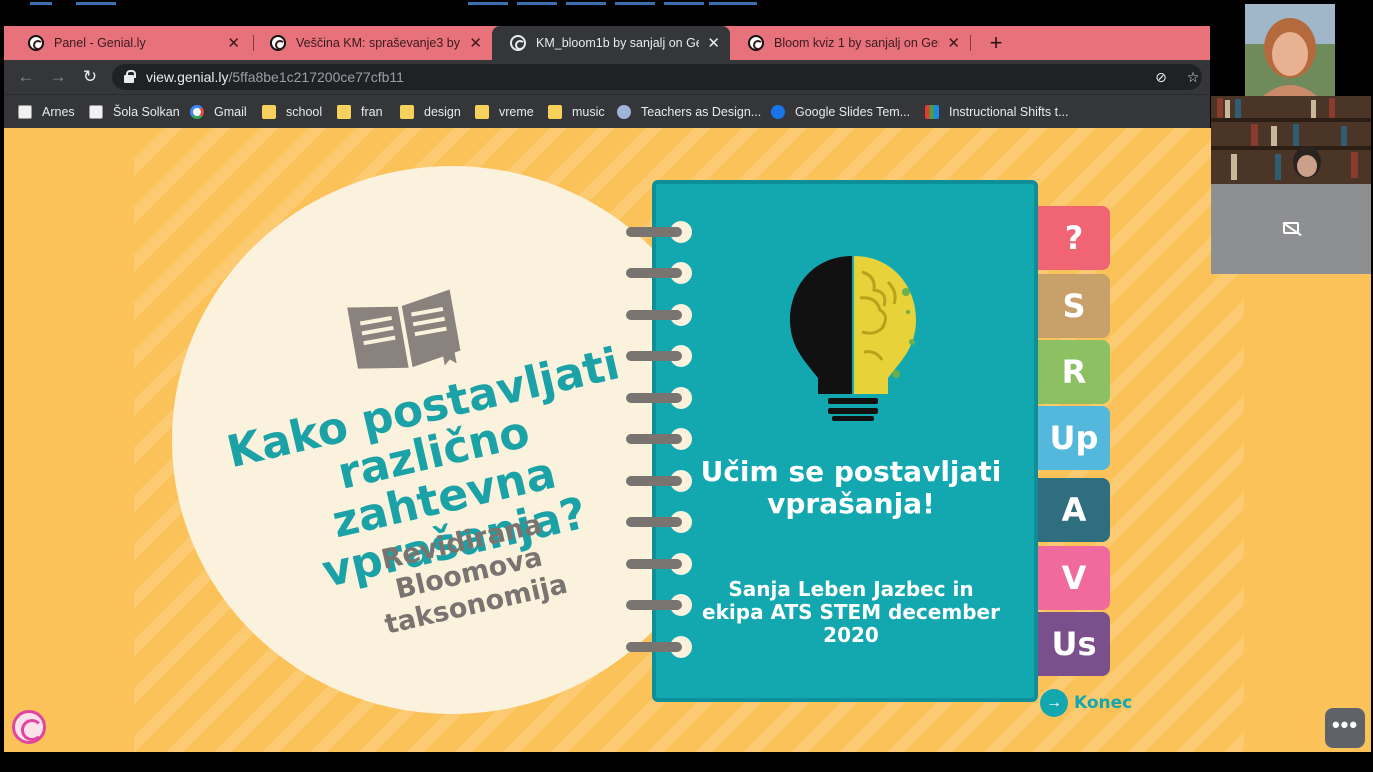 This screenshot has width=1373, height=772. Describe the element at coordinates (1074, 238) in the screenshot. I see `nav-tab-question: ?` at that location.